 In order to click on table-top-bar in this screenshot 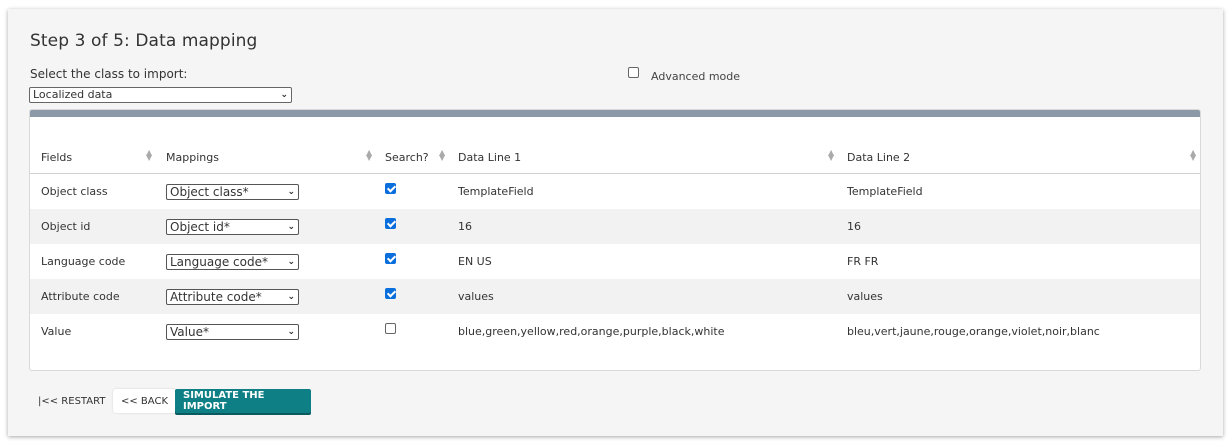, I will do `click(615, 113)`.